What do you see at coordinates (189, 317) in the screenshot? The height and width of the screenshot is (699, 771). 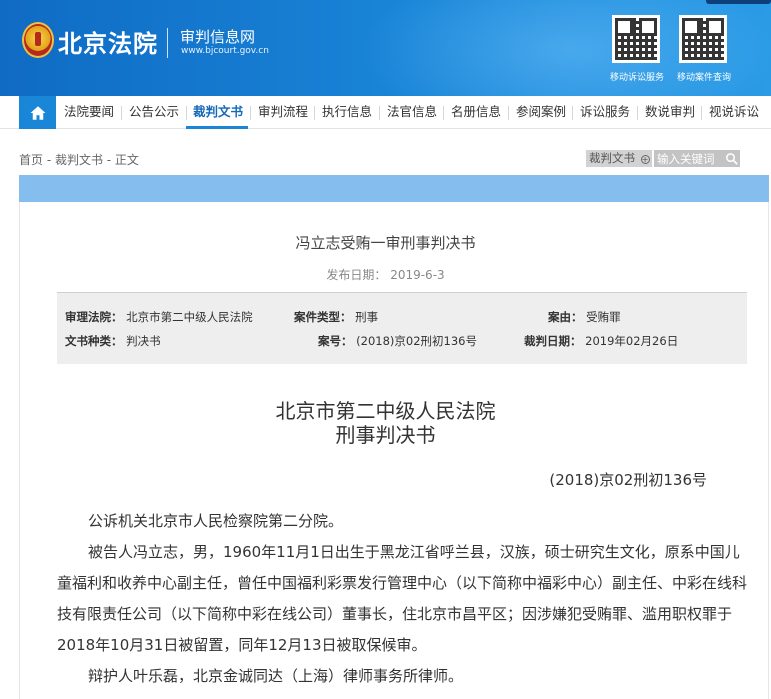 I see `info-court-value: 北京市第二中级人民法院` at bounding box center [189, 317].